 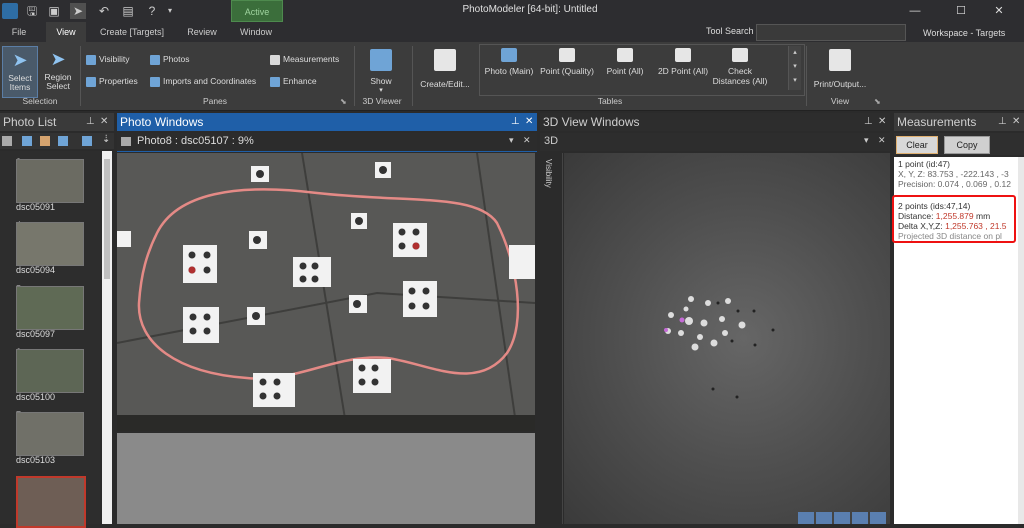 I want to click on open-photos-icon: ▣, so click(x=54, y=11).